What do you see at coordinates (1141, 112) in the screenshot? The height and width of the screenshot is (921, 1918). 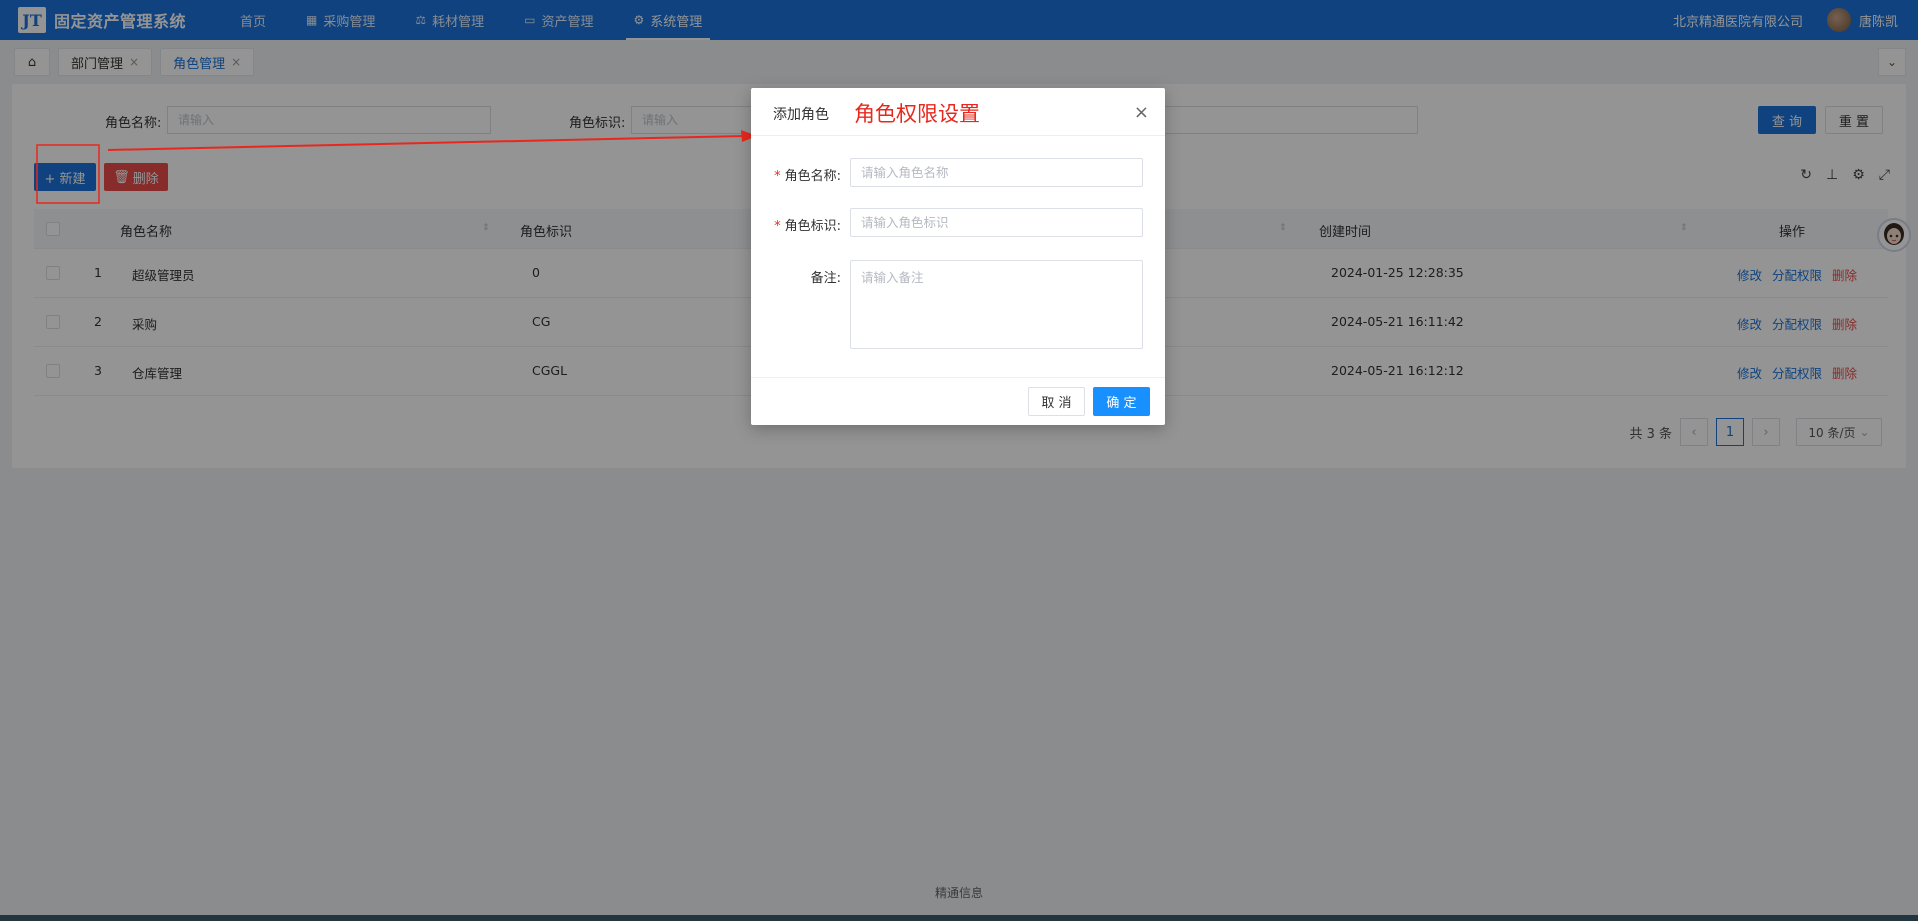 I see `close-icon: ×` at bounding box center [1141, 112].